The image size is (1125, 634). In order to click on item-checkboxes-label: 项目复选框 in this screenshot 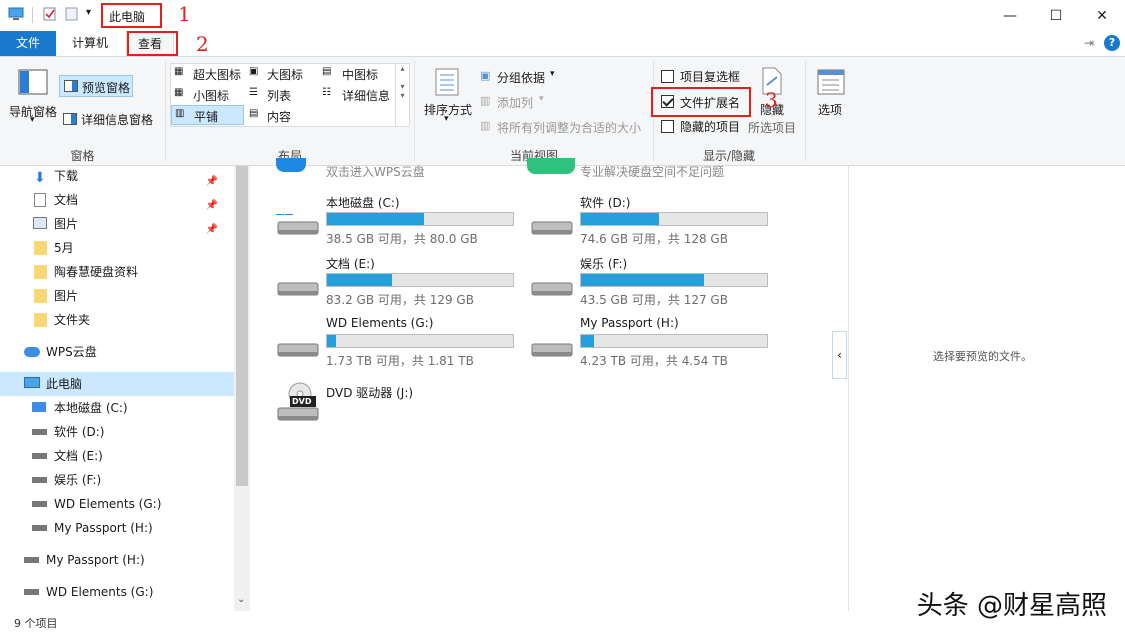, I will do `click(710, 76)`.